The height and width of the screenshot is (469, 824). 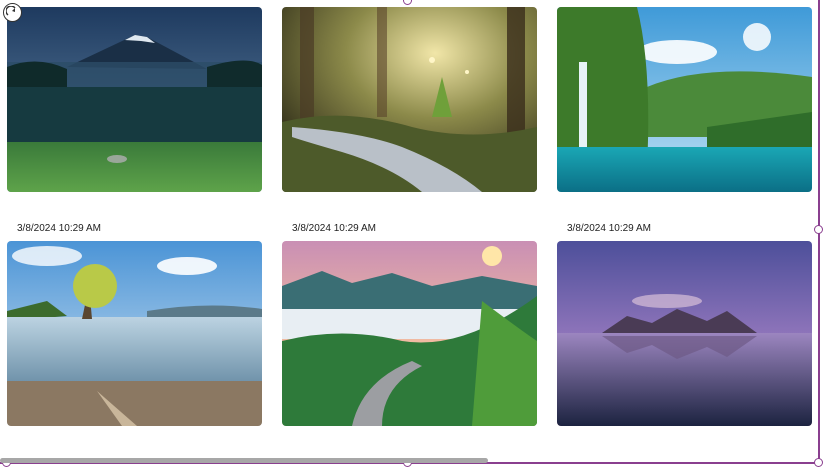 I want to click on resize-handle-right, so click(x=818, y=229).